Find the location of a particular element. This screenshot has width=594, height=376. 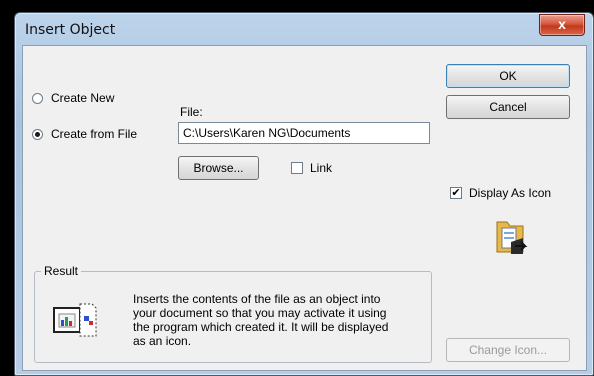

display-as-icon-checkbox-box: ✔ is located at coordinates (456, 193).